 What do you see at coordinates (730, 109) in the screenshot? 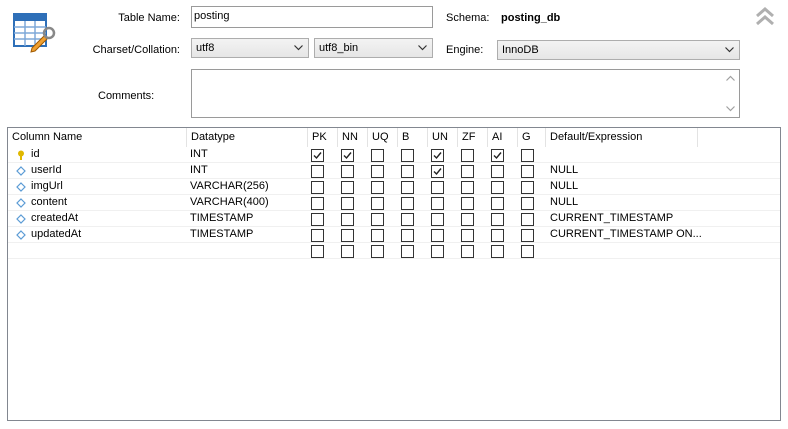
I see `scroll-down-icon` at bounding box center [730, 109].